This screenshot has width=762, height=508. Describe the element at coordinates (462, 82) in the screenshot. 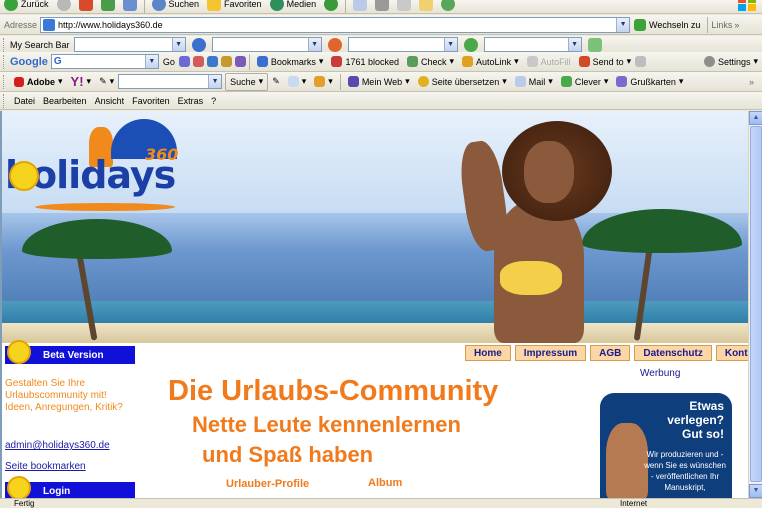

I see `translate-button: Seite übersetzen ▾` at that location.